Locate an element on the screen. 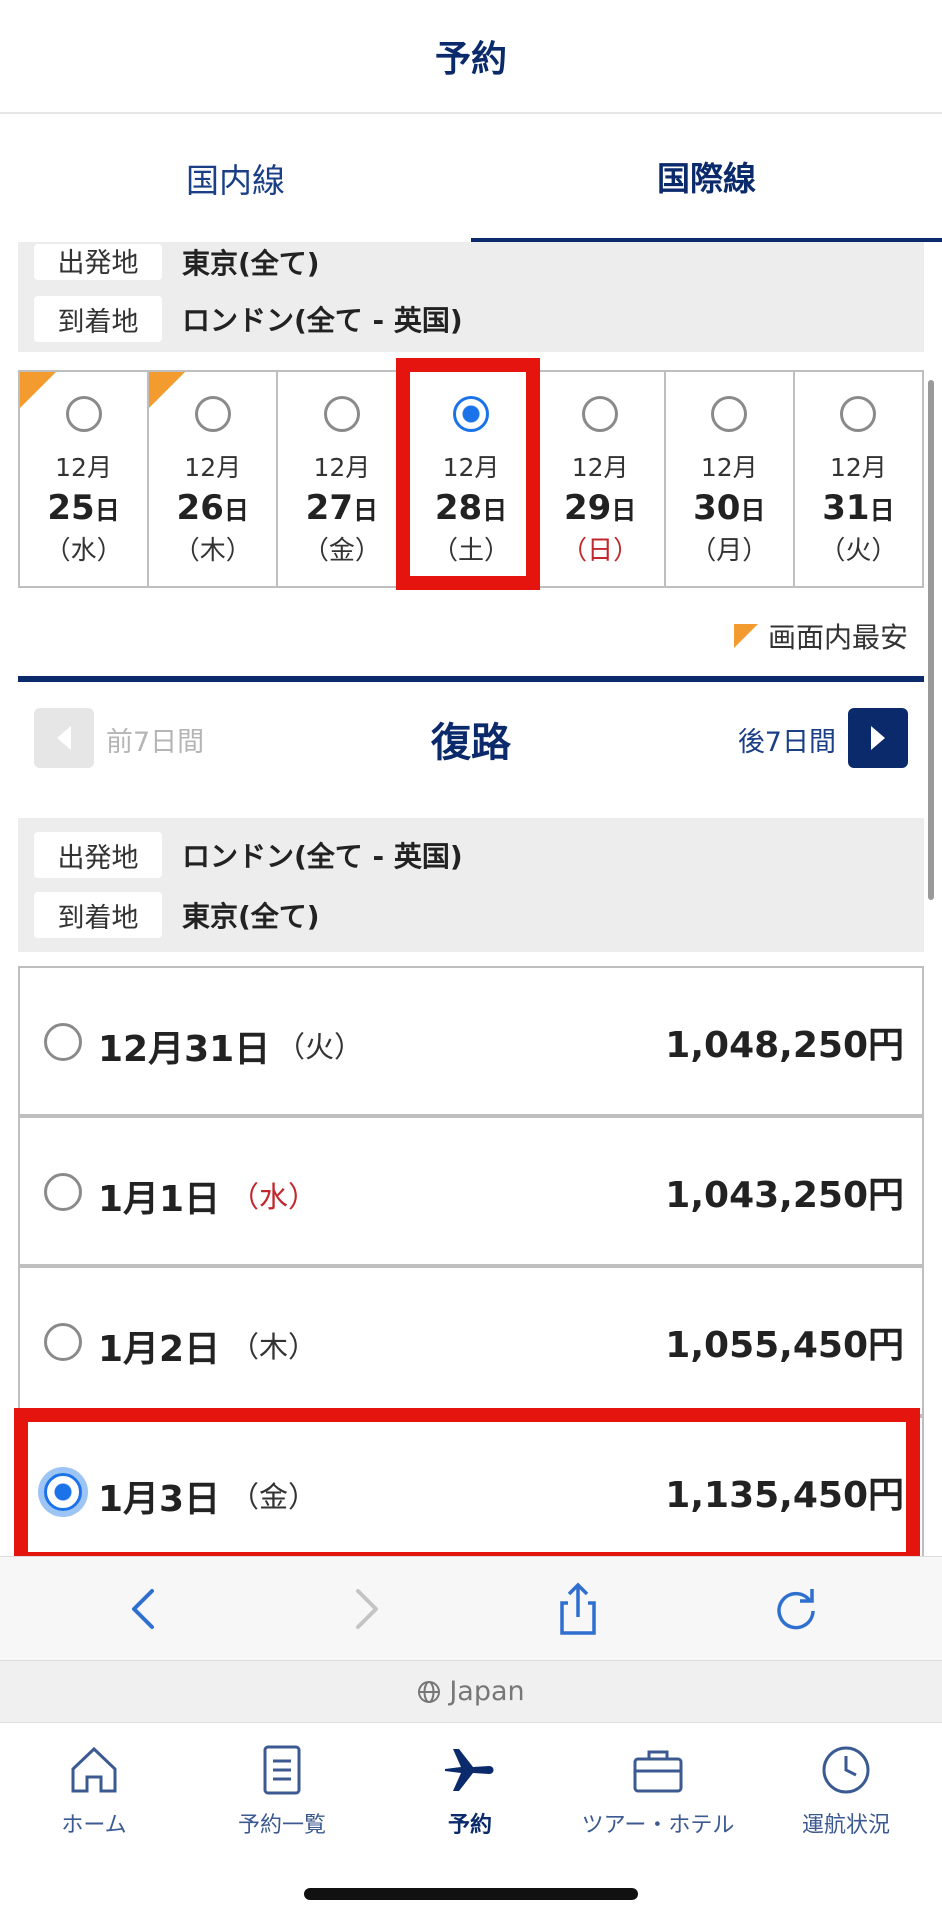 The image size is (942, 1920). date-dow: （日） is located at coordinates (600, 551).